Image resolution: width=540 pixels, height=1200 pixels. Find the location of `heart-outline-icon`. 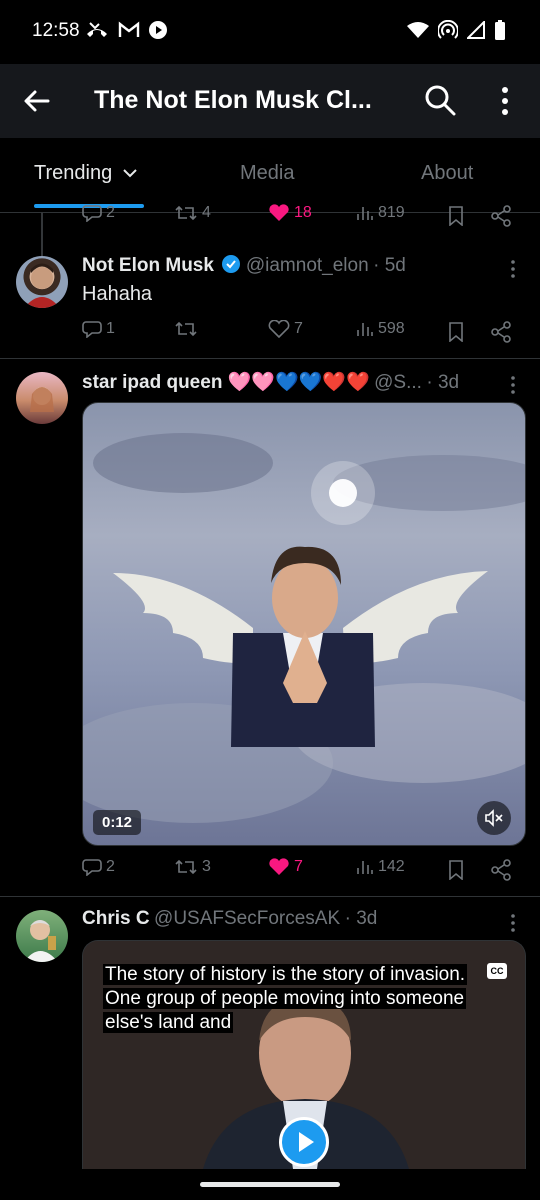

heart-outline-icon is located at coordinates (279, 329).